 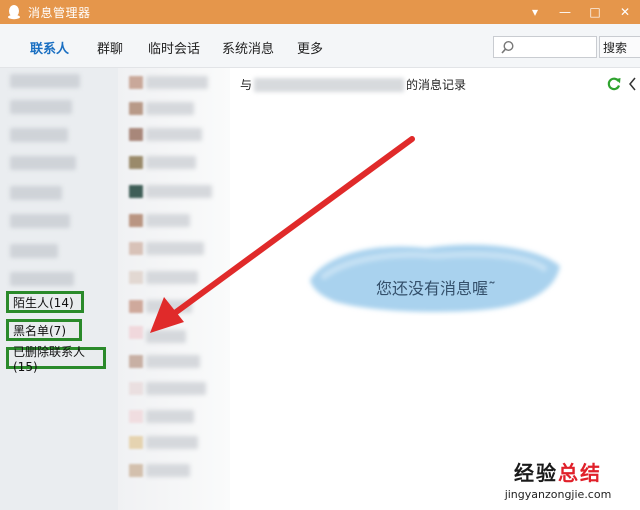 What do you see at coordinates (535, 12) in the screenshot?
I see `menu-dropdown-icon: ▾` at bounding box center [535, 12].